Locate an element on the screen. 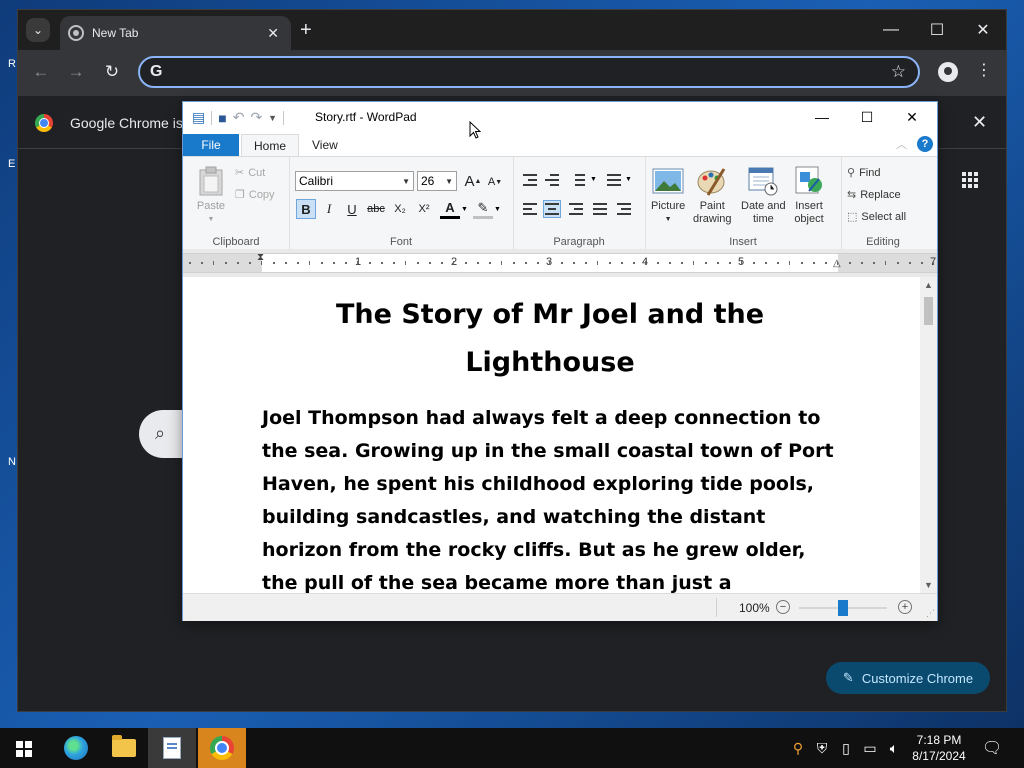  desktop-icon-fragment: E is located at coordinates (11, 164).